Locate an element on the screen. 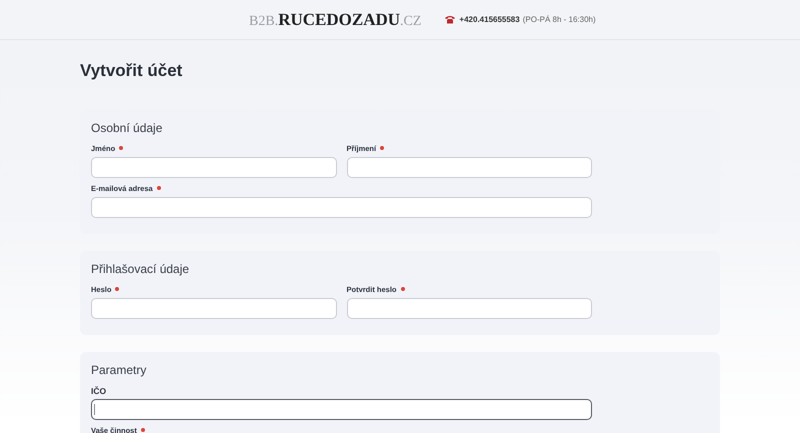 Image resolution: width=800 pixels, height=433 pixels. input-field is located at coordinates (341, 409).